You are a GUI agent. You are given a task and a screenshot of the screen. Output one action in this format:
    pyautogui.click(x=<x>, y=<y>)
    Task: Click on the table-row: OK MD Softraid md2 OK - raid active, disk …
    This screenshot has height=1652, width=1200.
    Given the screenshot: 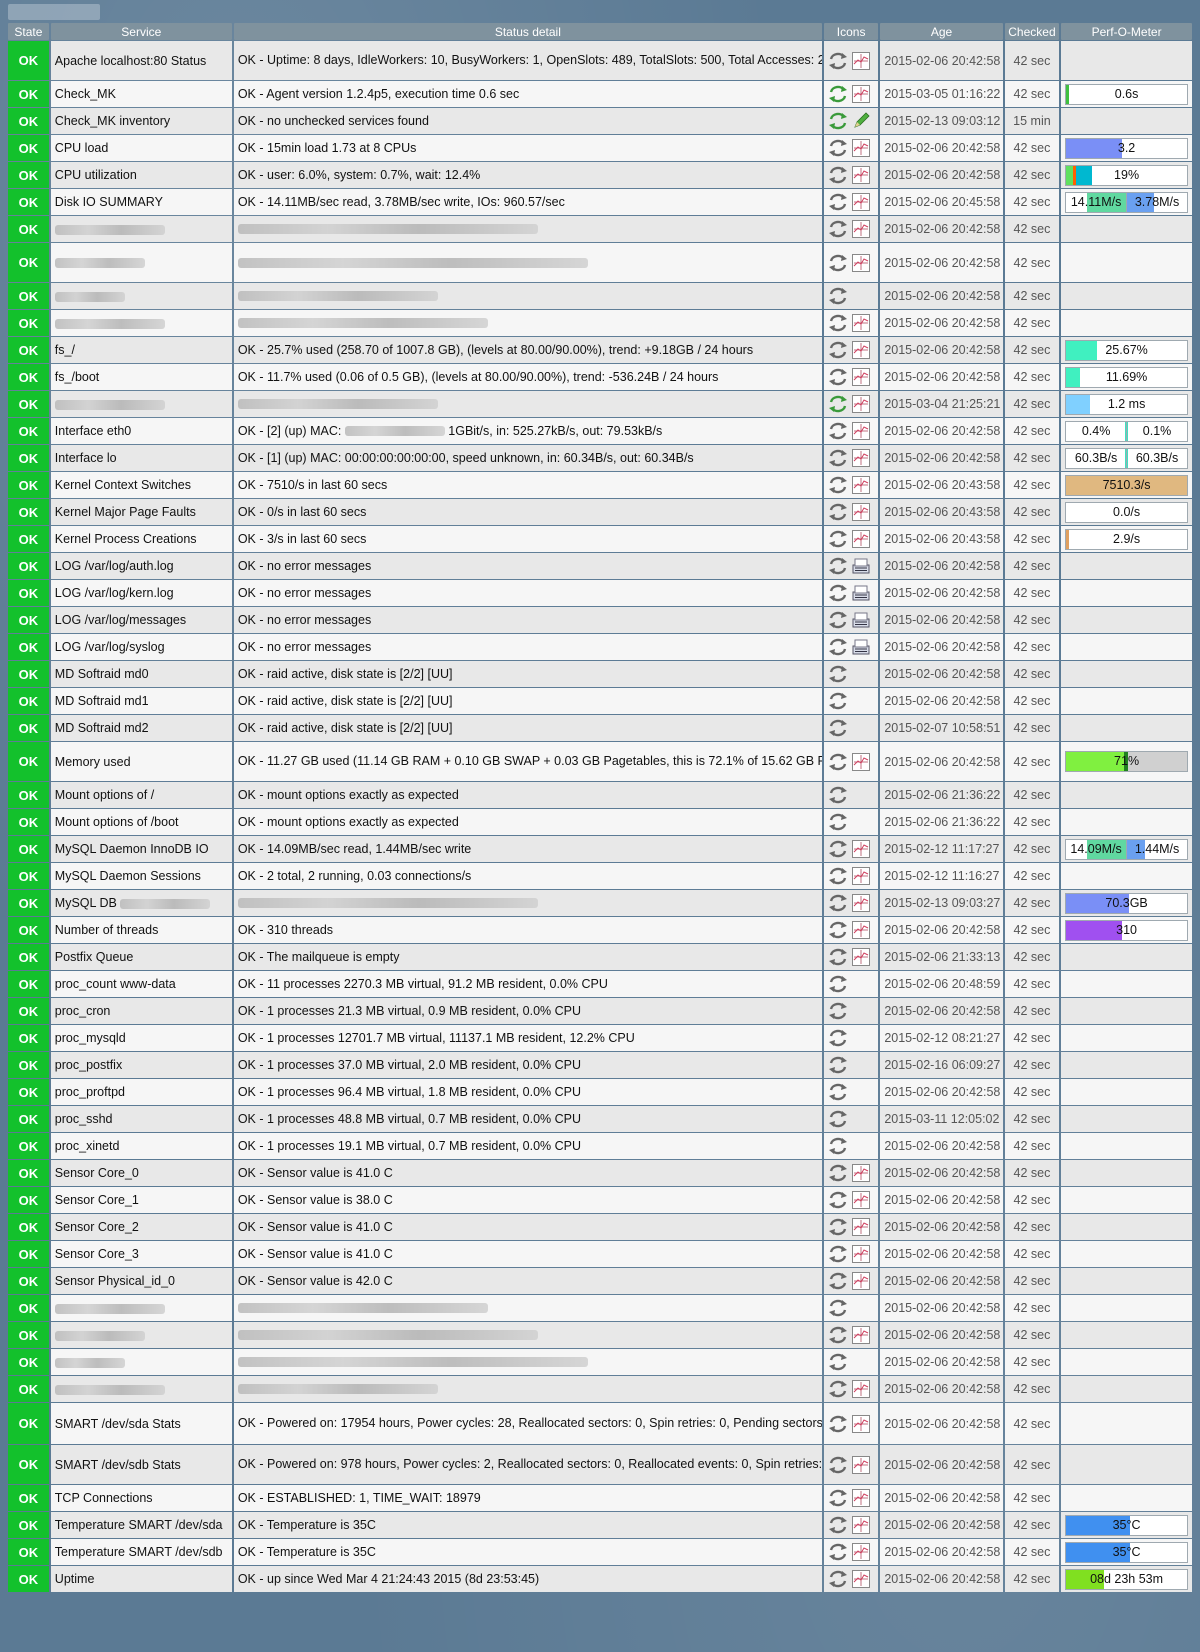 What is the action you would take?
    pyautogui.click(x=600, y=728)
    